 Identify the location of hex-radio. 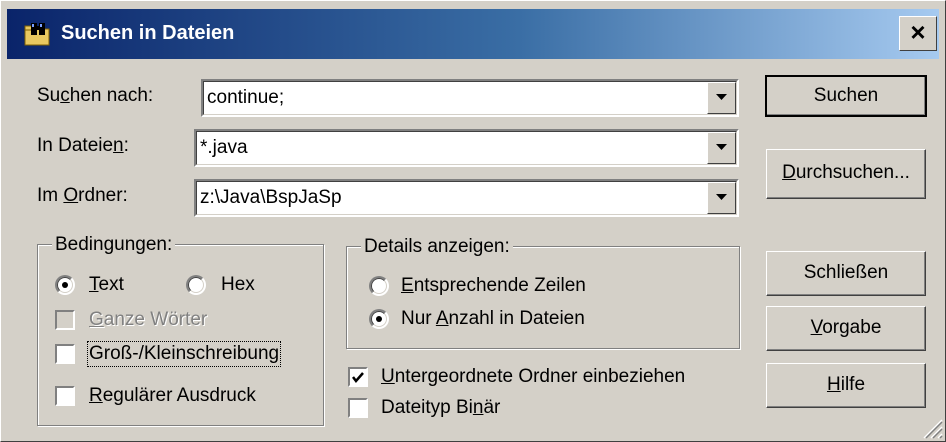
(196, 285).